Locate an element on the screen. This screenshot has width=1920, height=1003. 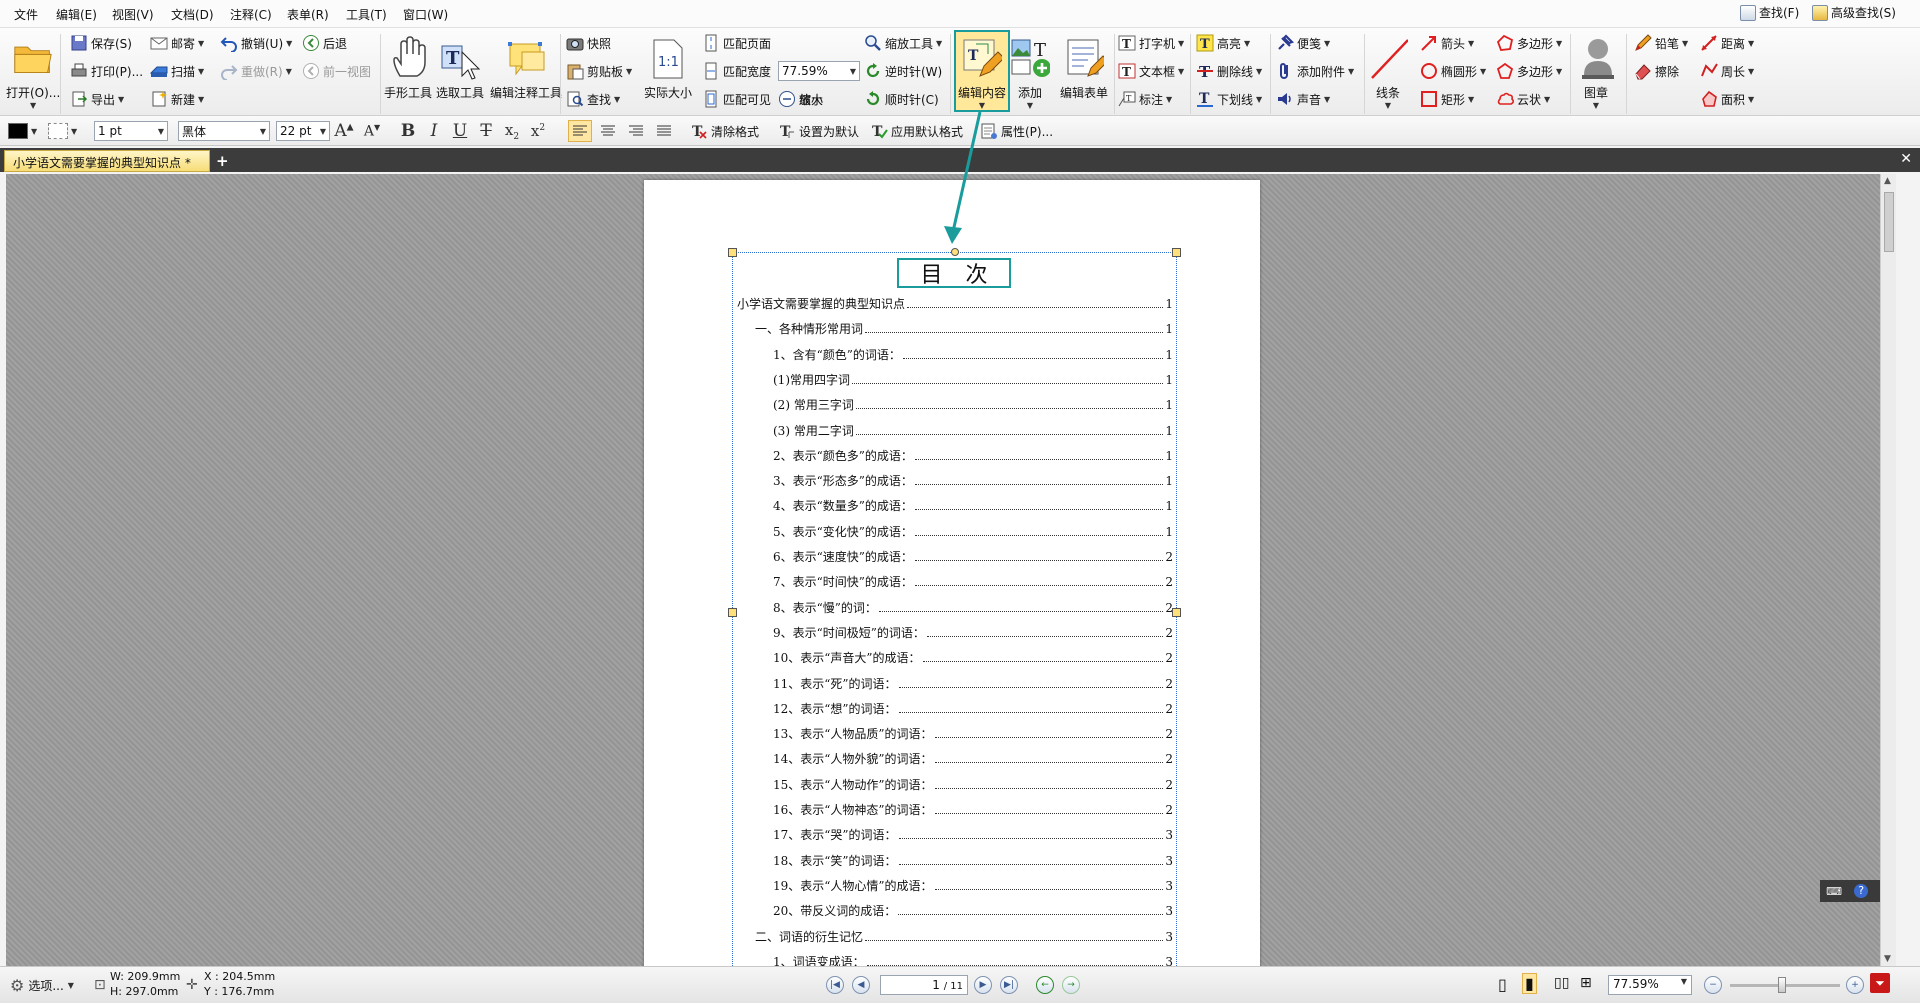
rotate-cw-button: 顺时针(C) is located at coordinates (901, 99).